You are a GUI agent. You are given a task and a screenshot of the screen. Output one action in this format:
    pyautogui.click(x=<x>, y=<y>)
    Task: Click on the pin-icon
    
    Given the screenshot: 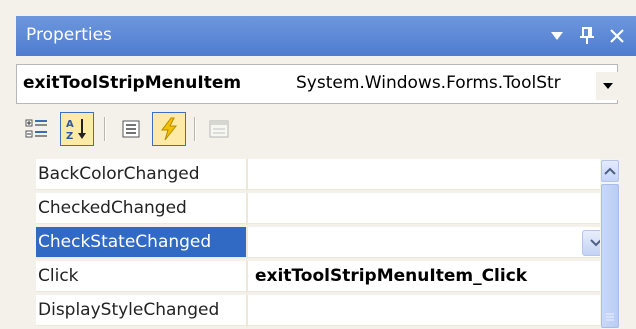 What is the action you would take?
    pyautogui.click(x=587, y=36)
    